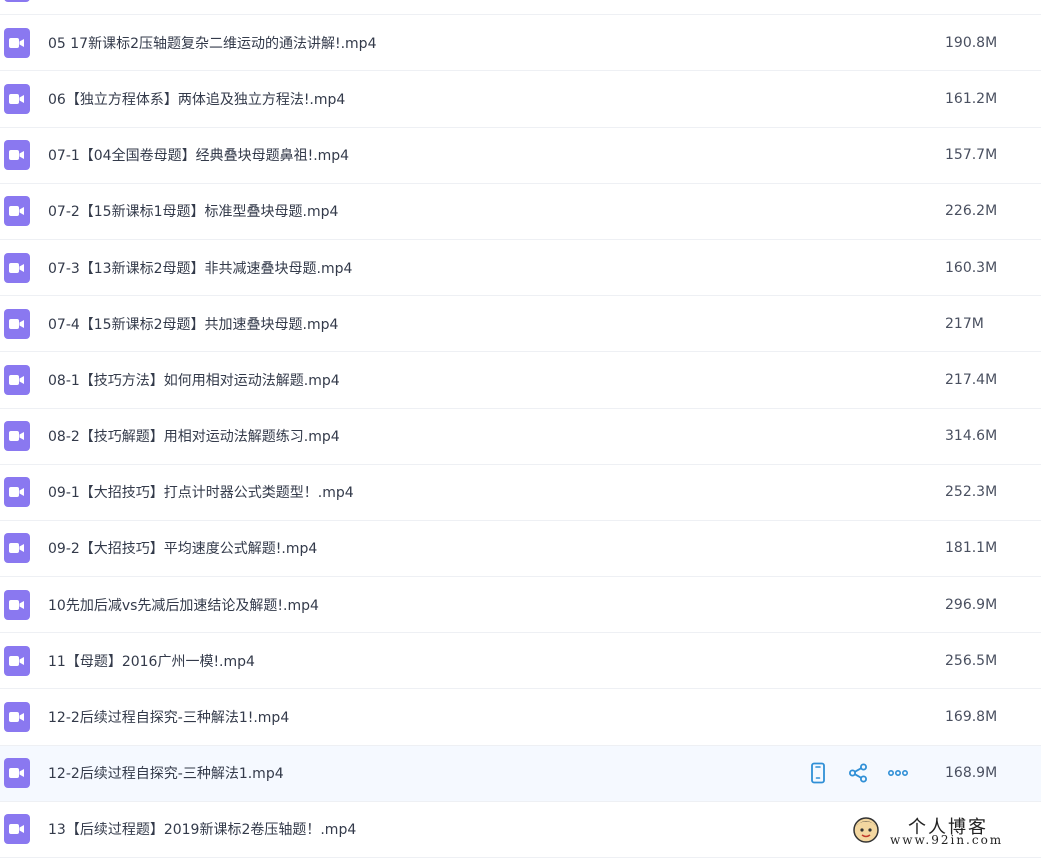 The image size is (1041, 858). What do you see at coordinates (194, 380) in the screenshot?
I see `file-name: 08-1【技巧方法】如何用相对运动法解题.mp4` at bounding box center [194, 380].